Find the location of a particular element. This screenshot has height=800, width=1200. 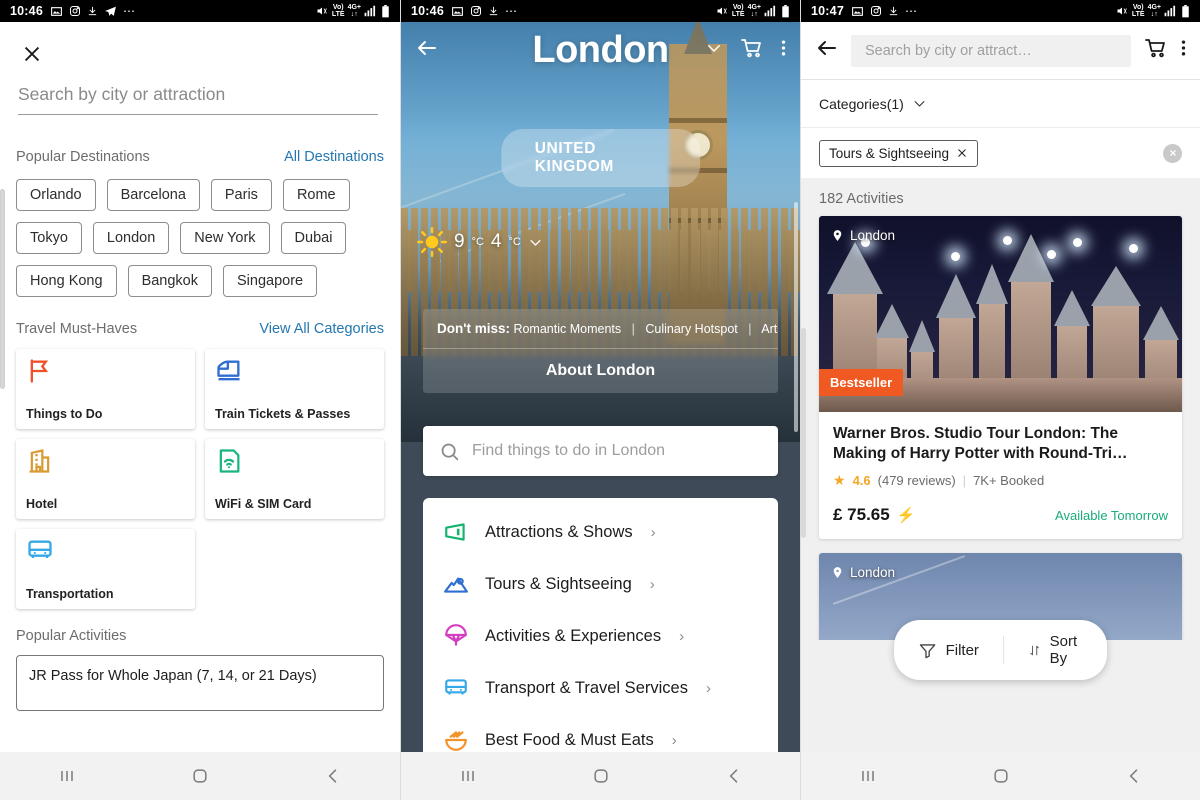

recents-icon is located at coordinates (66, 776).